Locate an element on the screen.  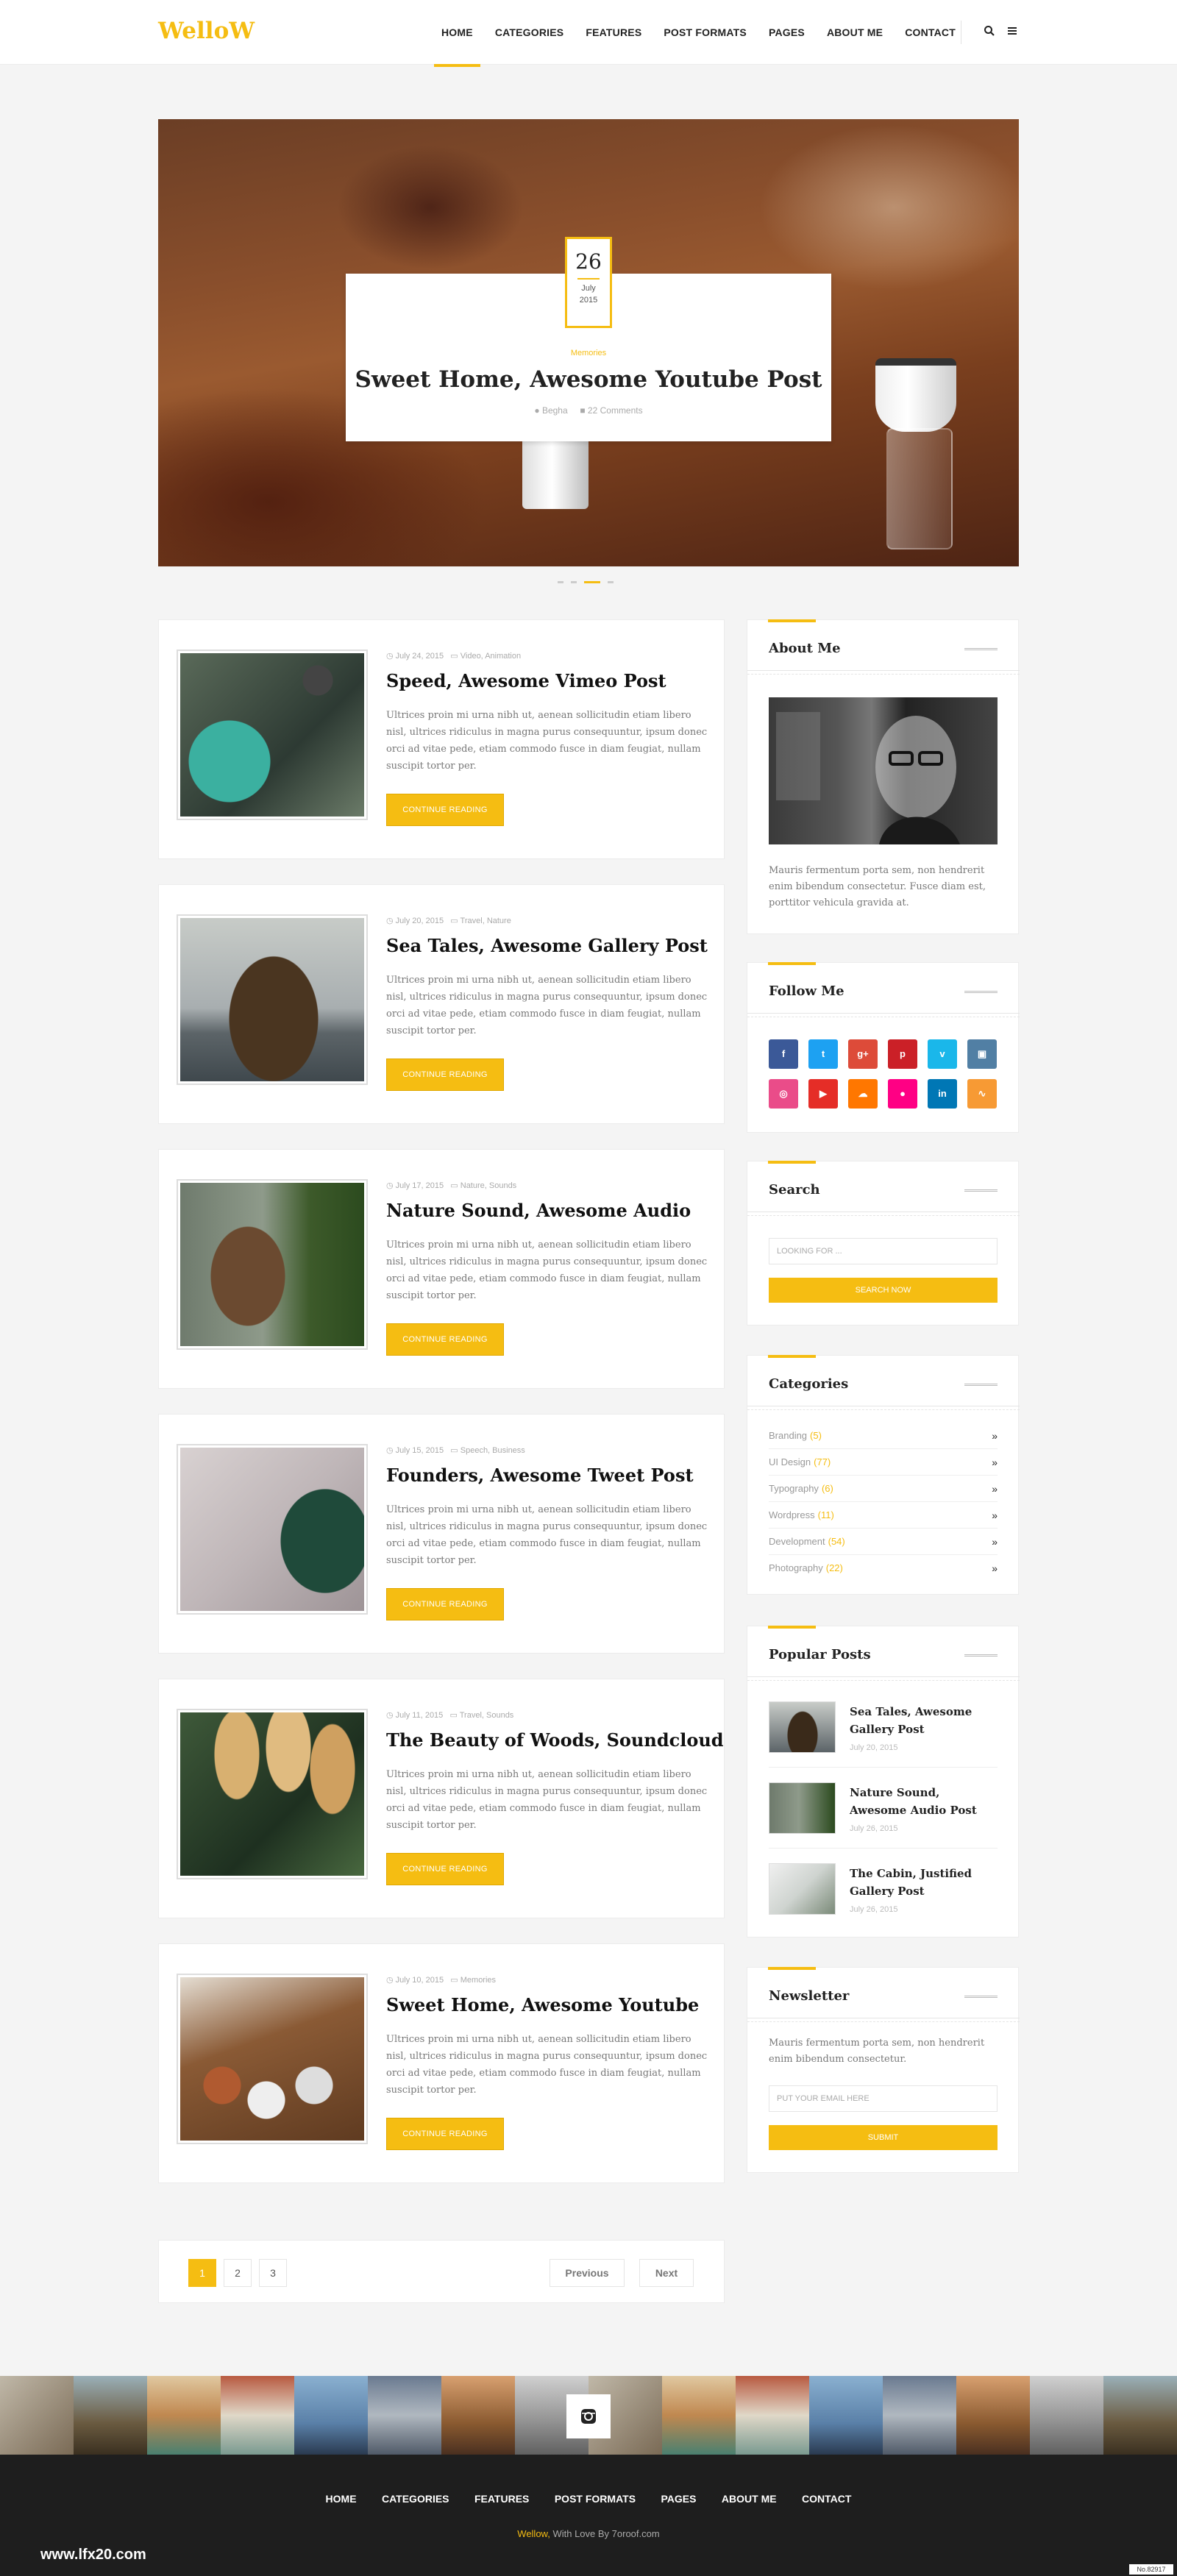
slide-comments: 22 Comments is located at coordinates (615, 410).